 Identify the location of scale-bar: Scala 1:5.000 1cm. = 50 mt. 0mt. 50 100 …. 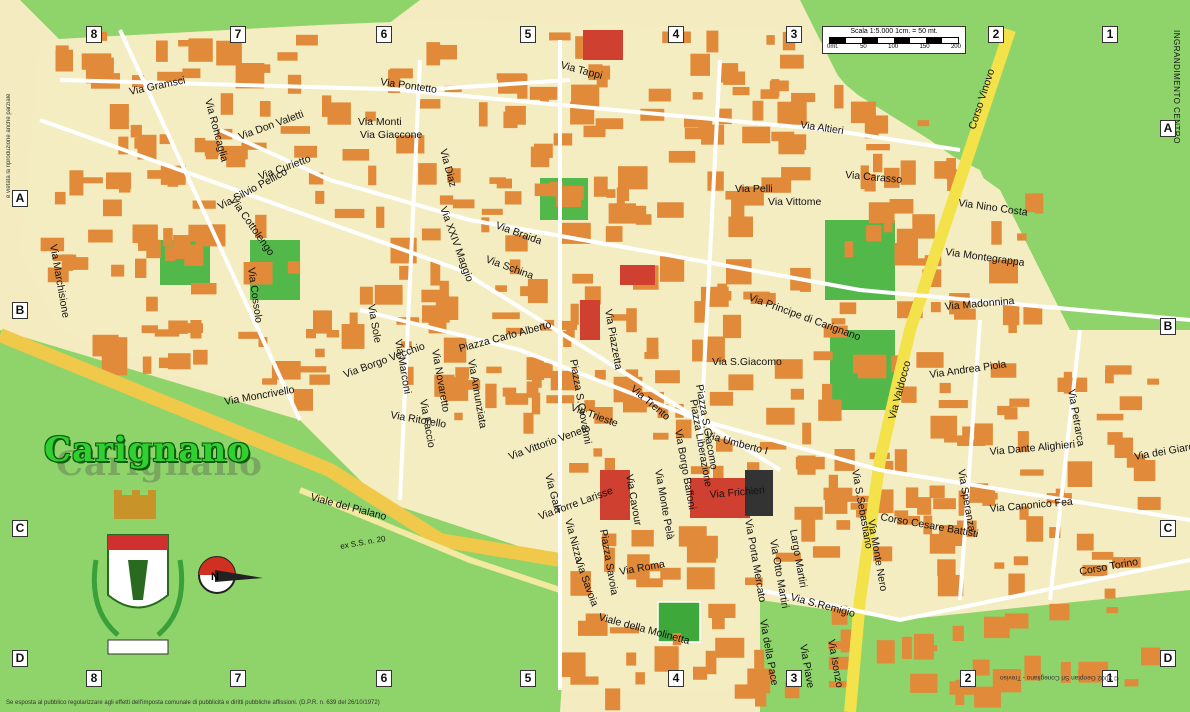
(894, 40).